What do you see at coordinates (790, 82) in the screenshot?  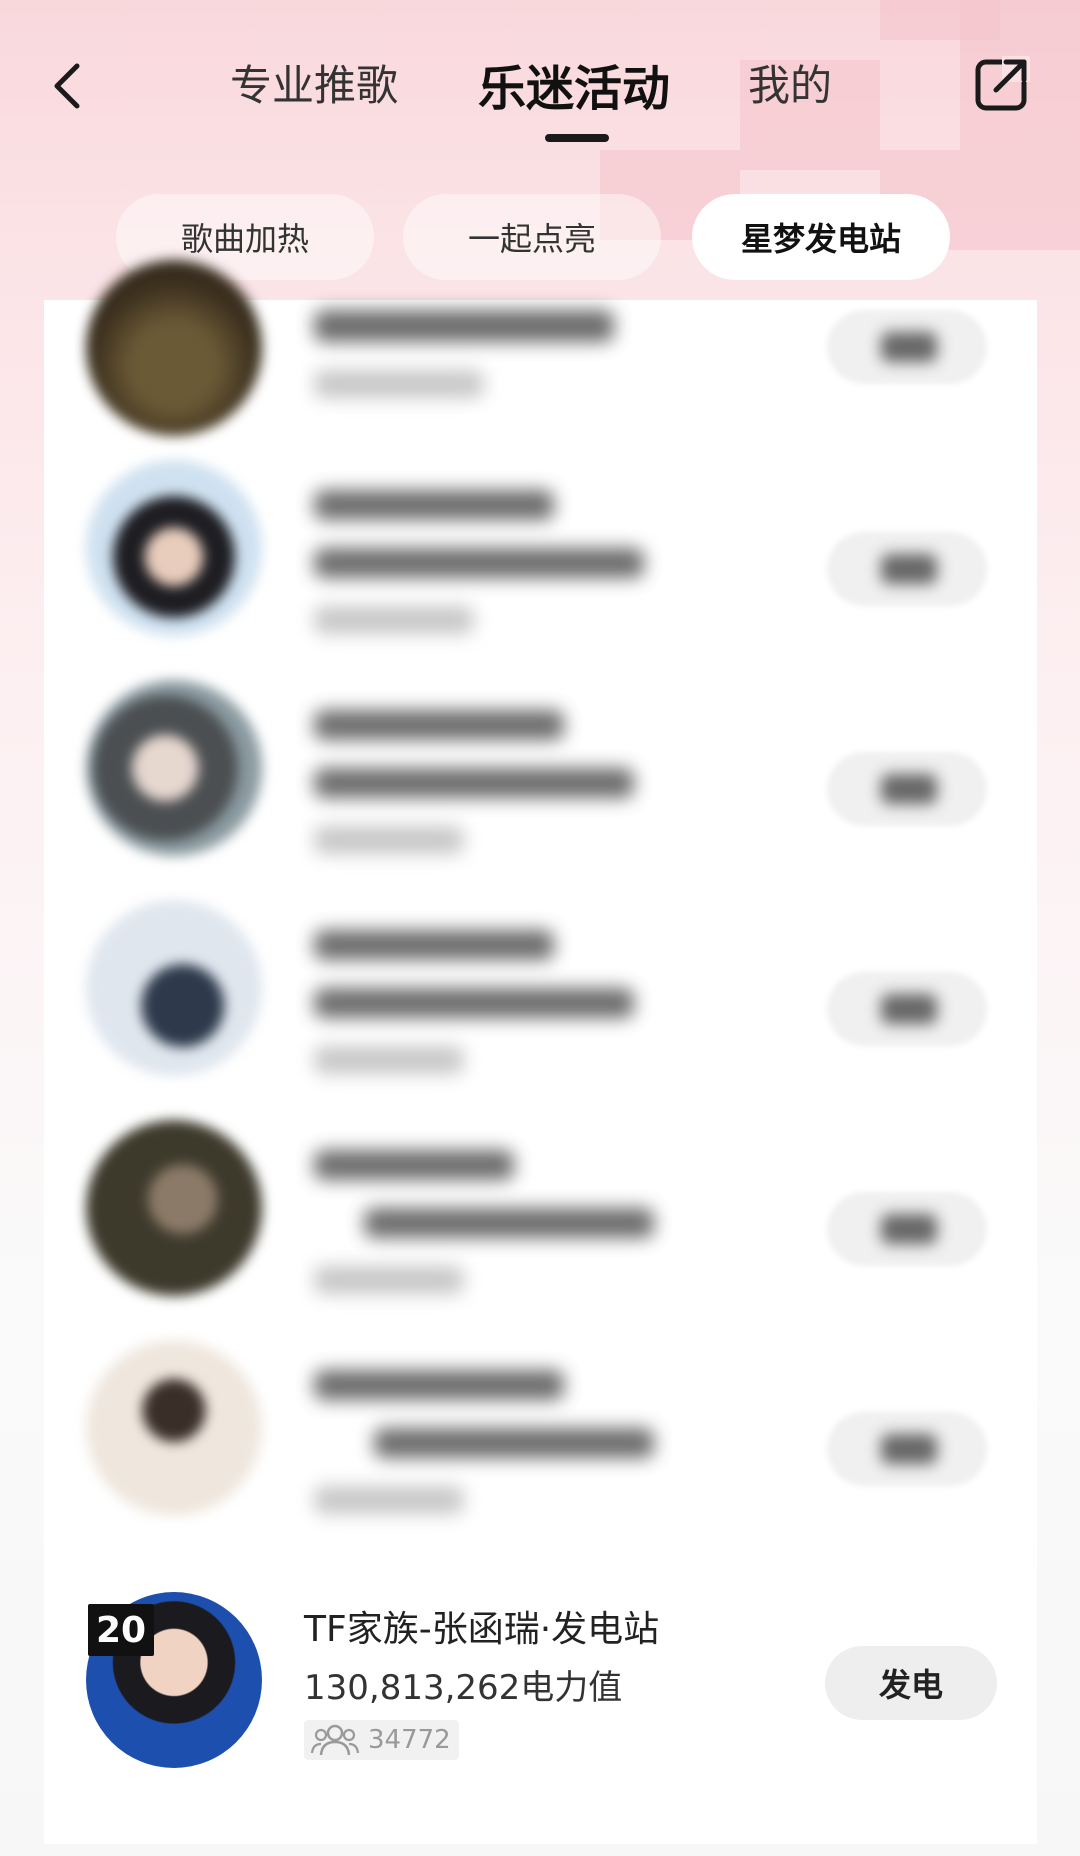 I see `tab-mine: 我的` at bounding box center [790, 82].